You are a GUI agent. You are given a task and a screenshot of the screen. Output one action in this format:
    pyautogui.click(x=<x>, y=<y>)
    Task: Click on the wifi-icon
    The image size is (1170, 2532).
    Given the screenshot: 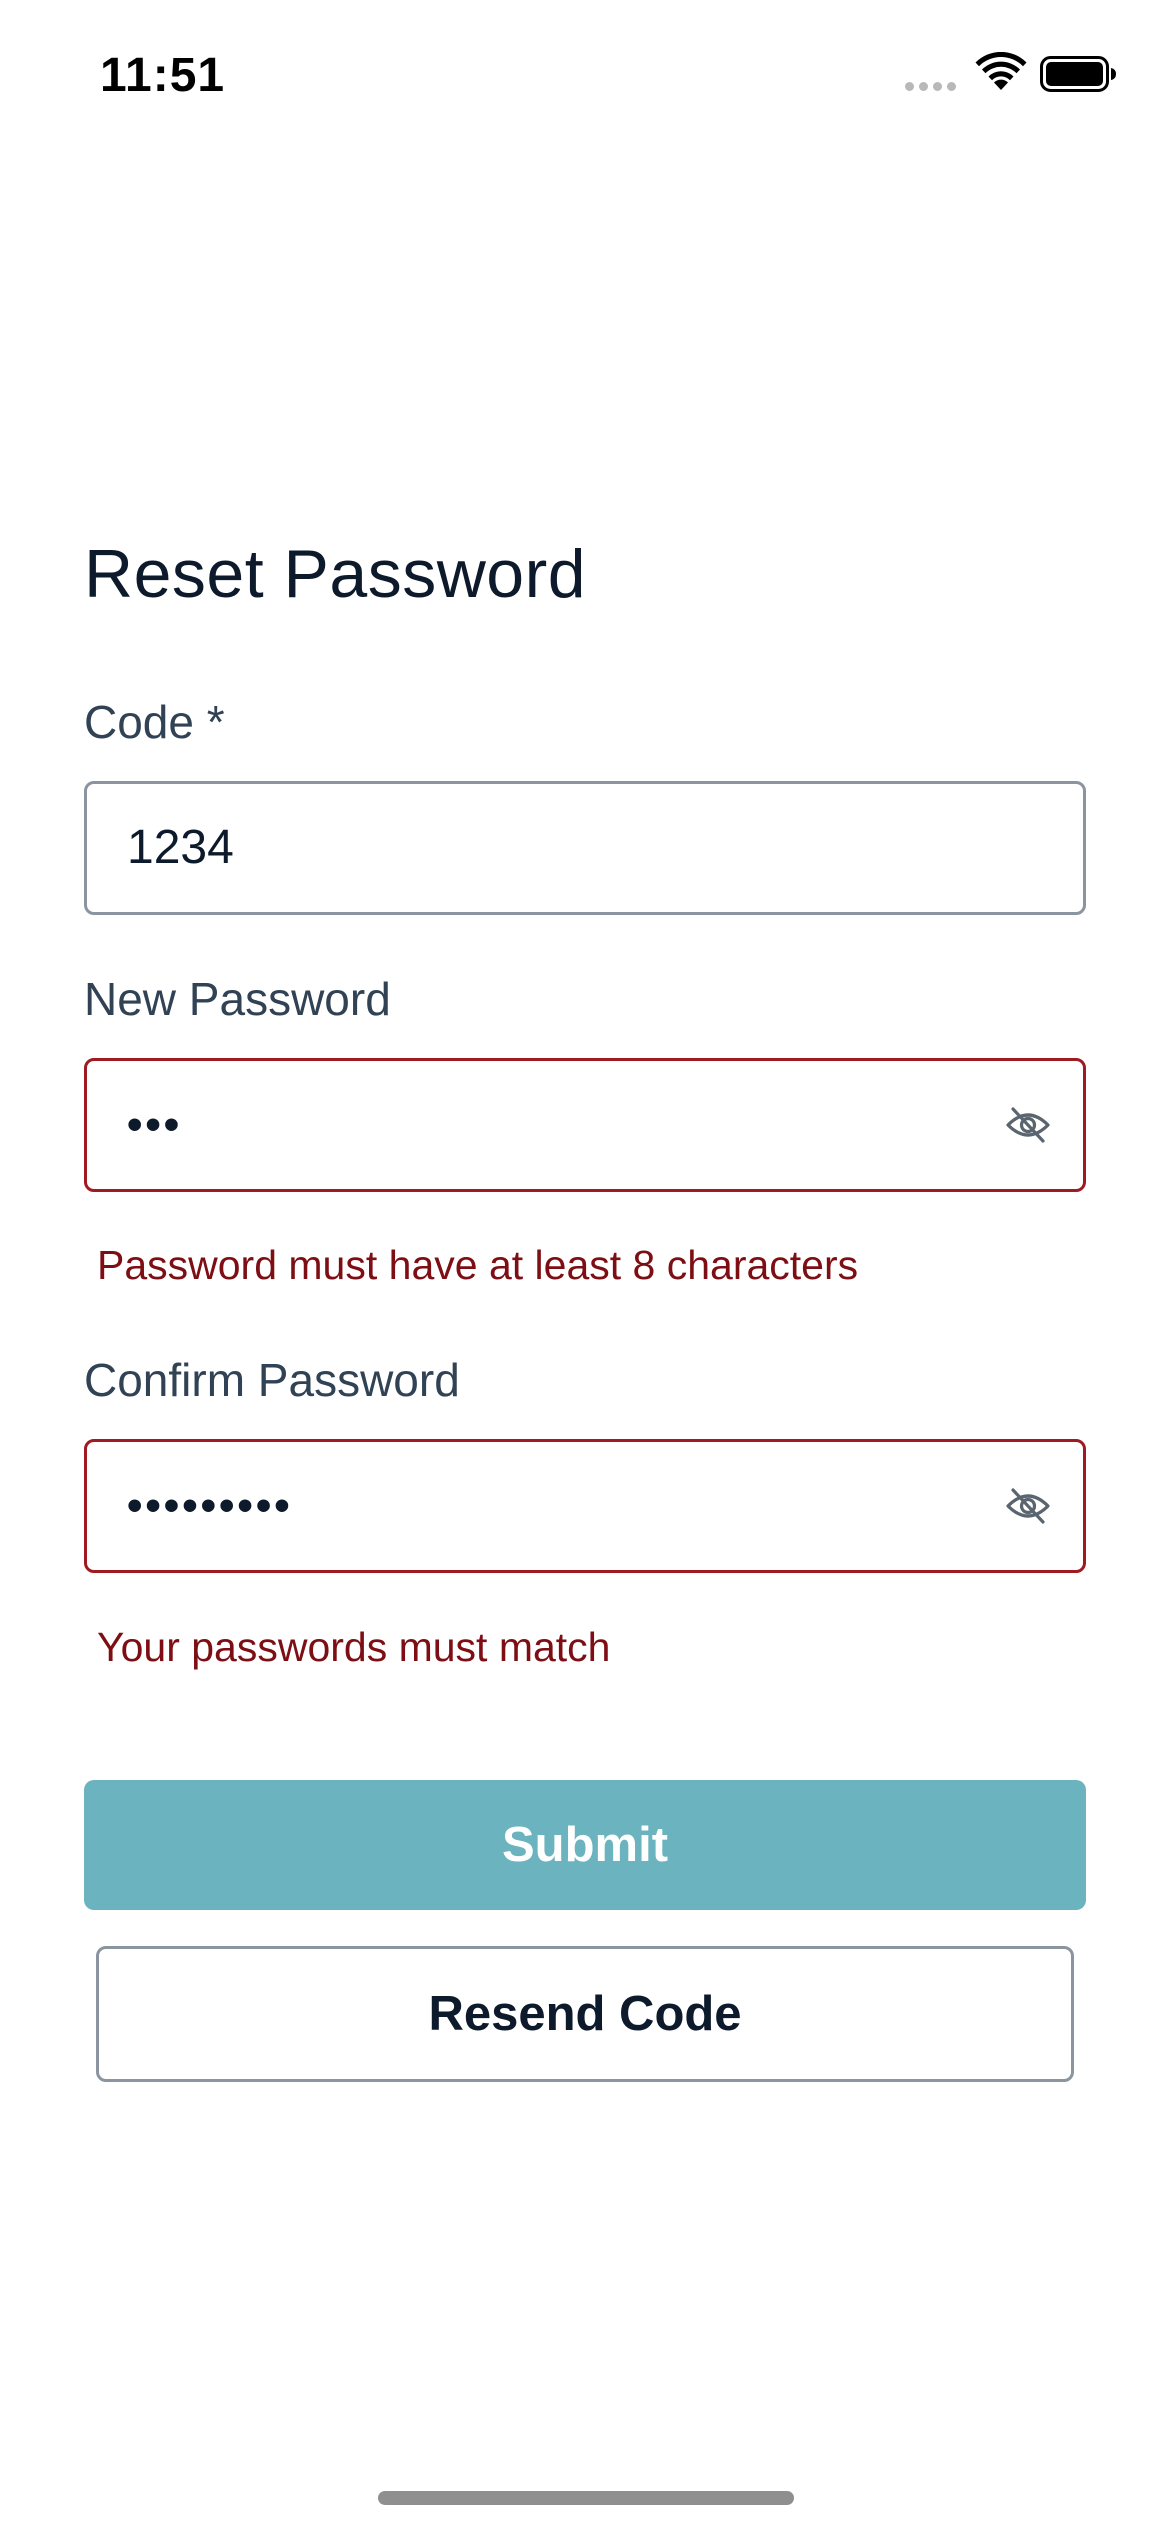 What is the action you would take?
    pyautogui.click(x=1001, y=71)
    